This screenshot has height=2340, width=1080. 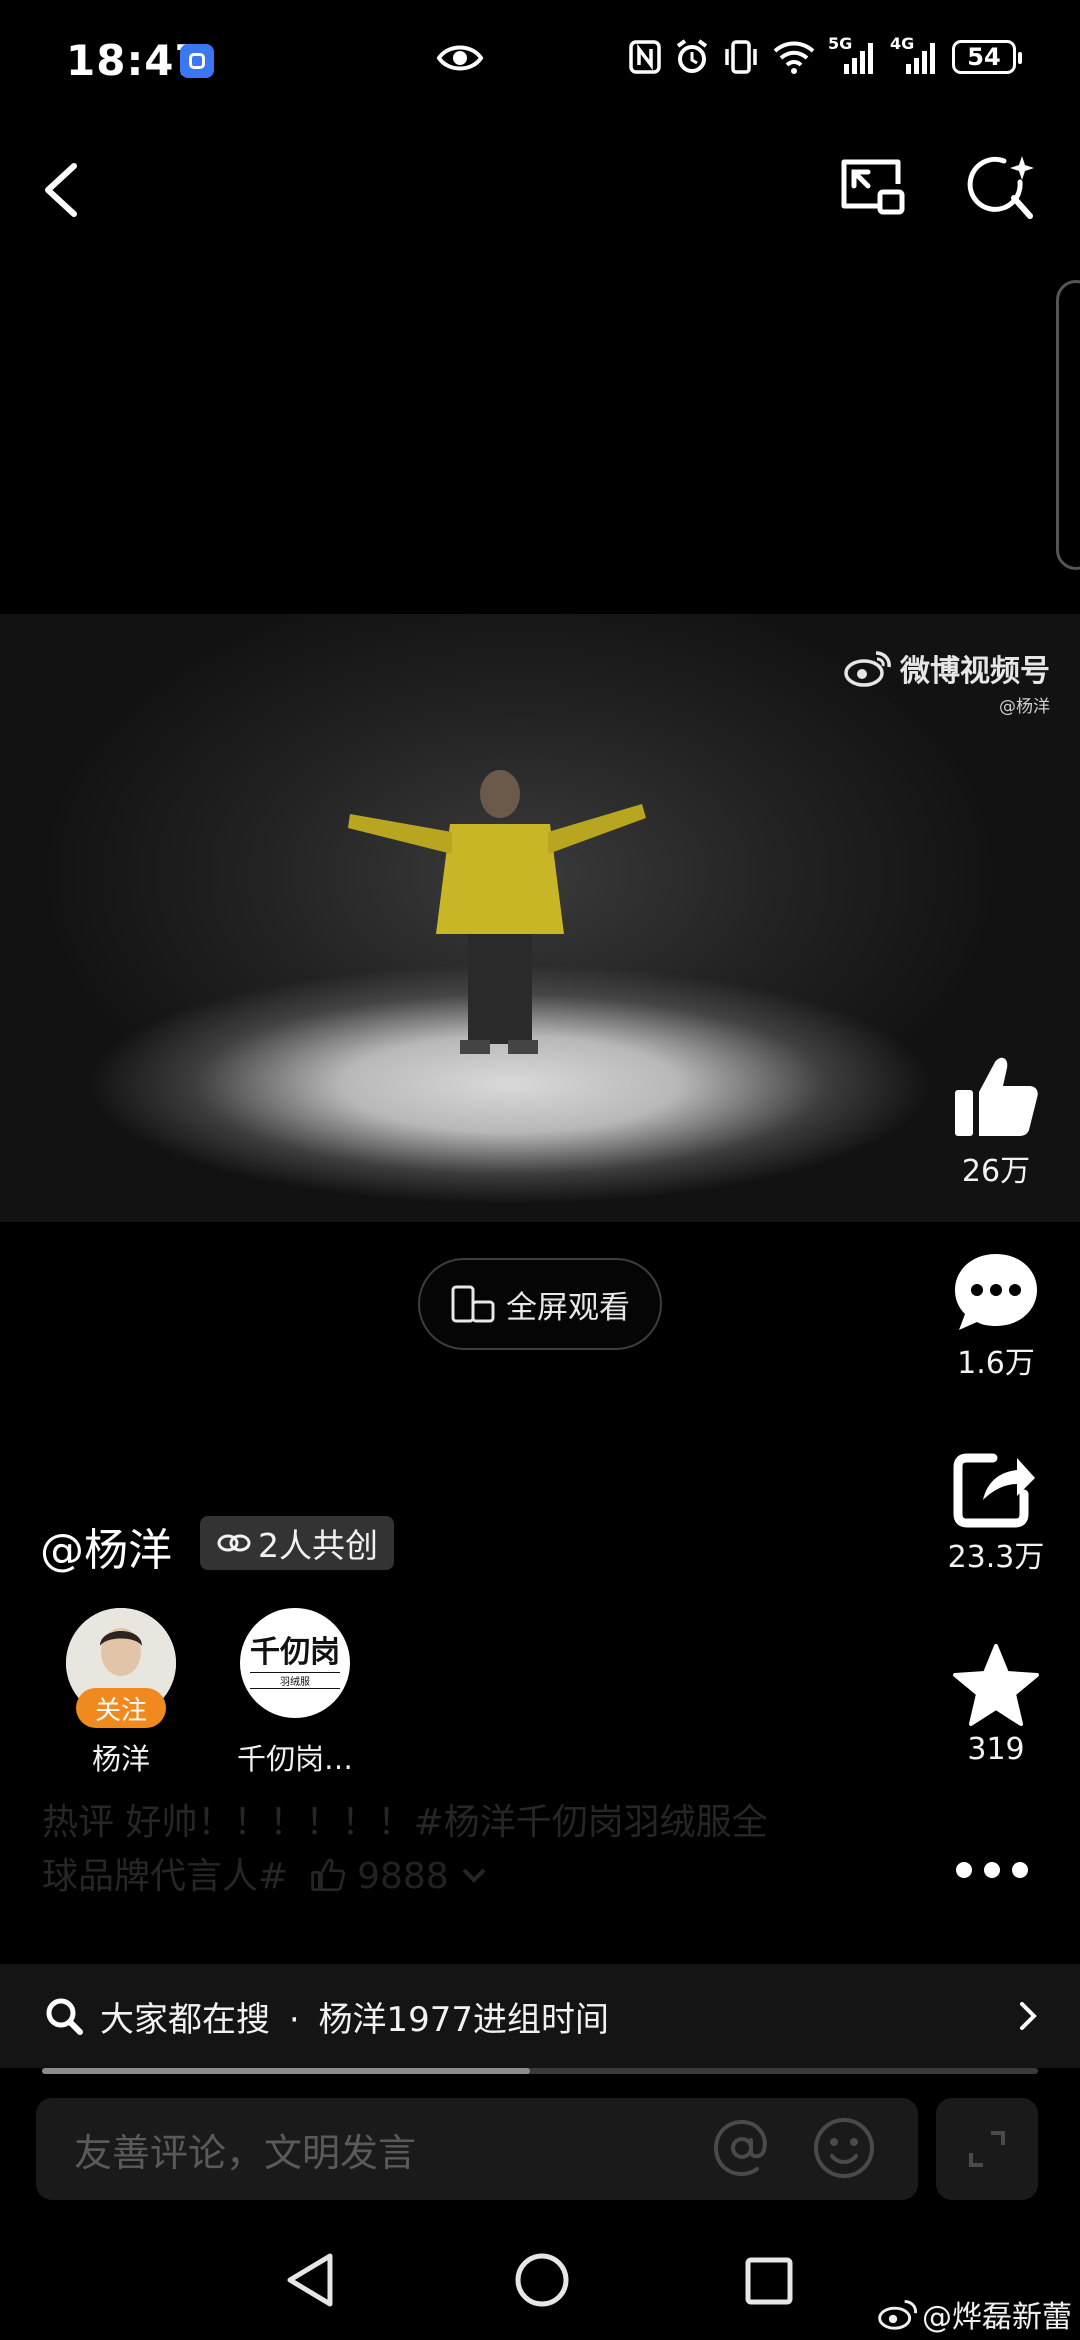 I want to click on video-watermark: 微博视频号 @杨洋, so click(x=947, y=681).